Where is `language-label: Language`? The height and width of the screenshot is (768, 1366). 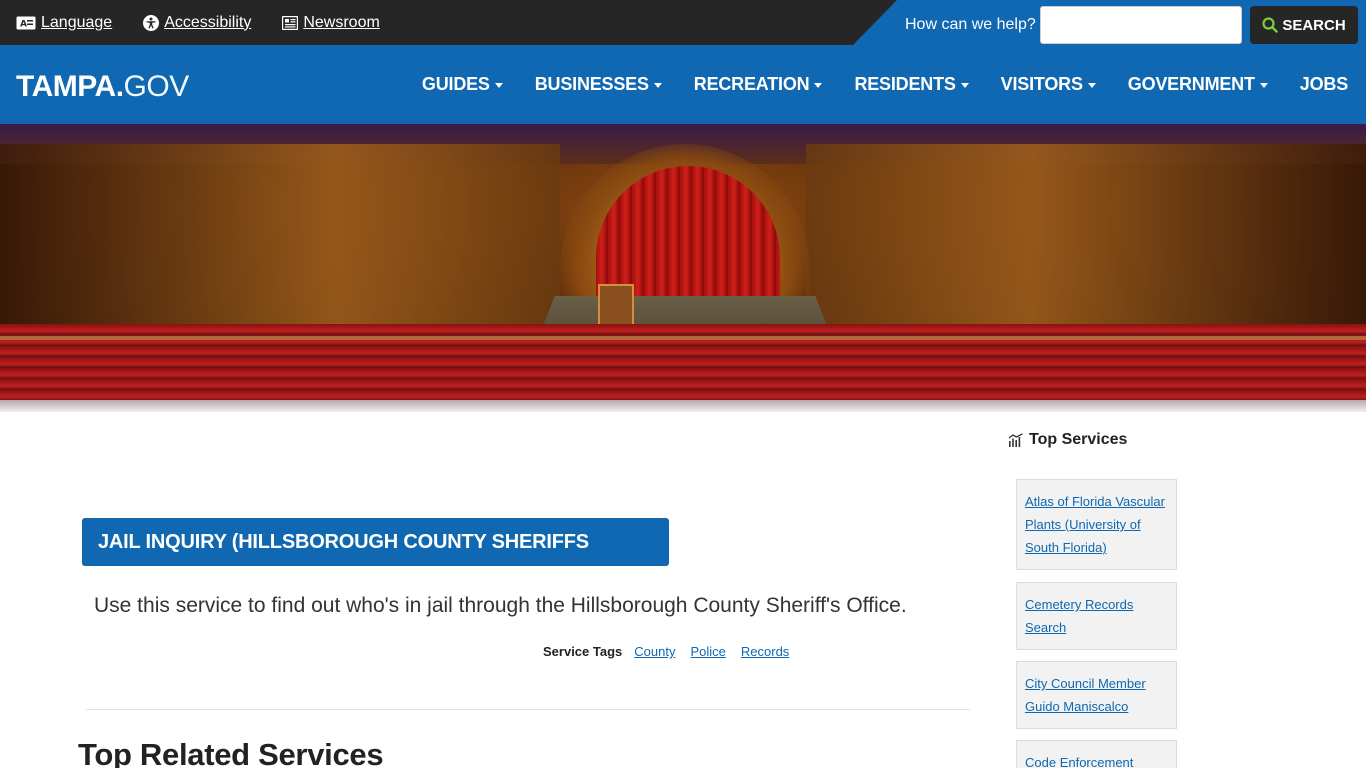 language-label: Language is located at coordinates (77, 22).